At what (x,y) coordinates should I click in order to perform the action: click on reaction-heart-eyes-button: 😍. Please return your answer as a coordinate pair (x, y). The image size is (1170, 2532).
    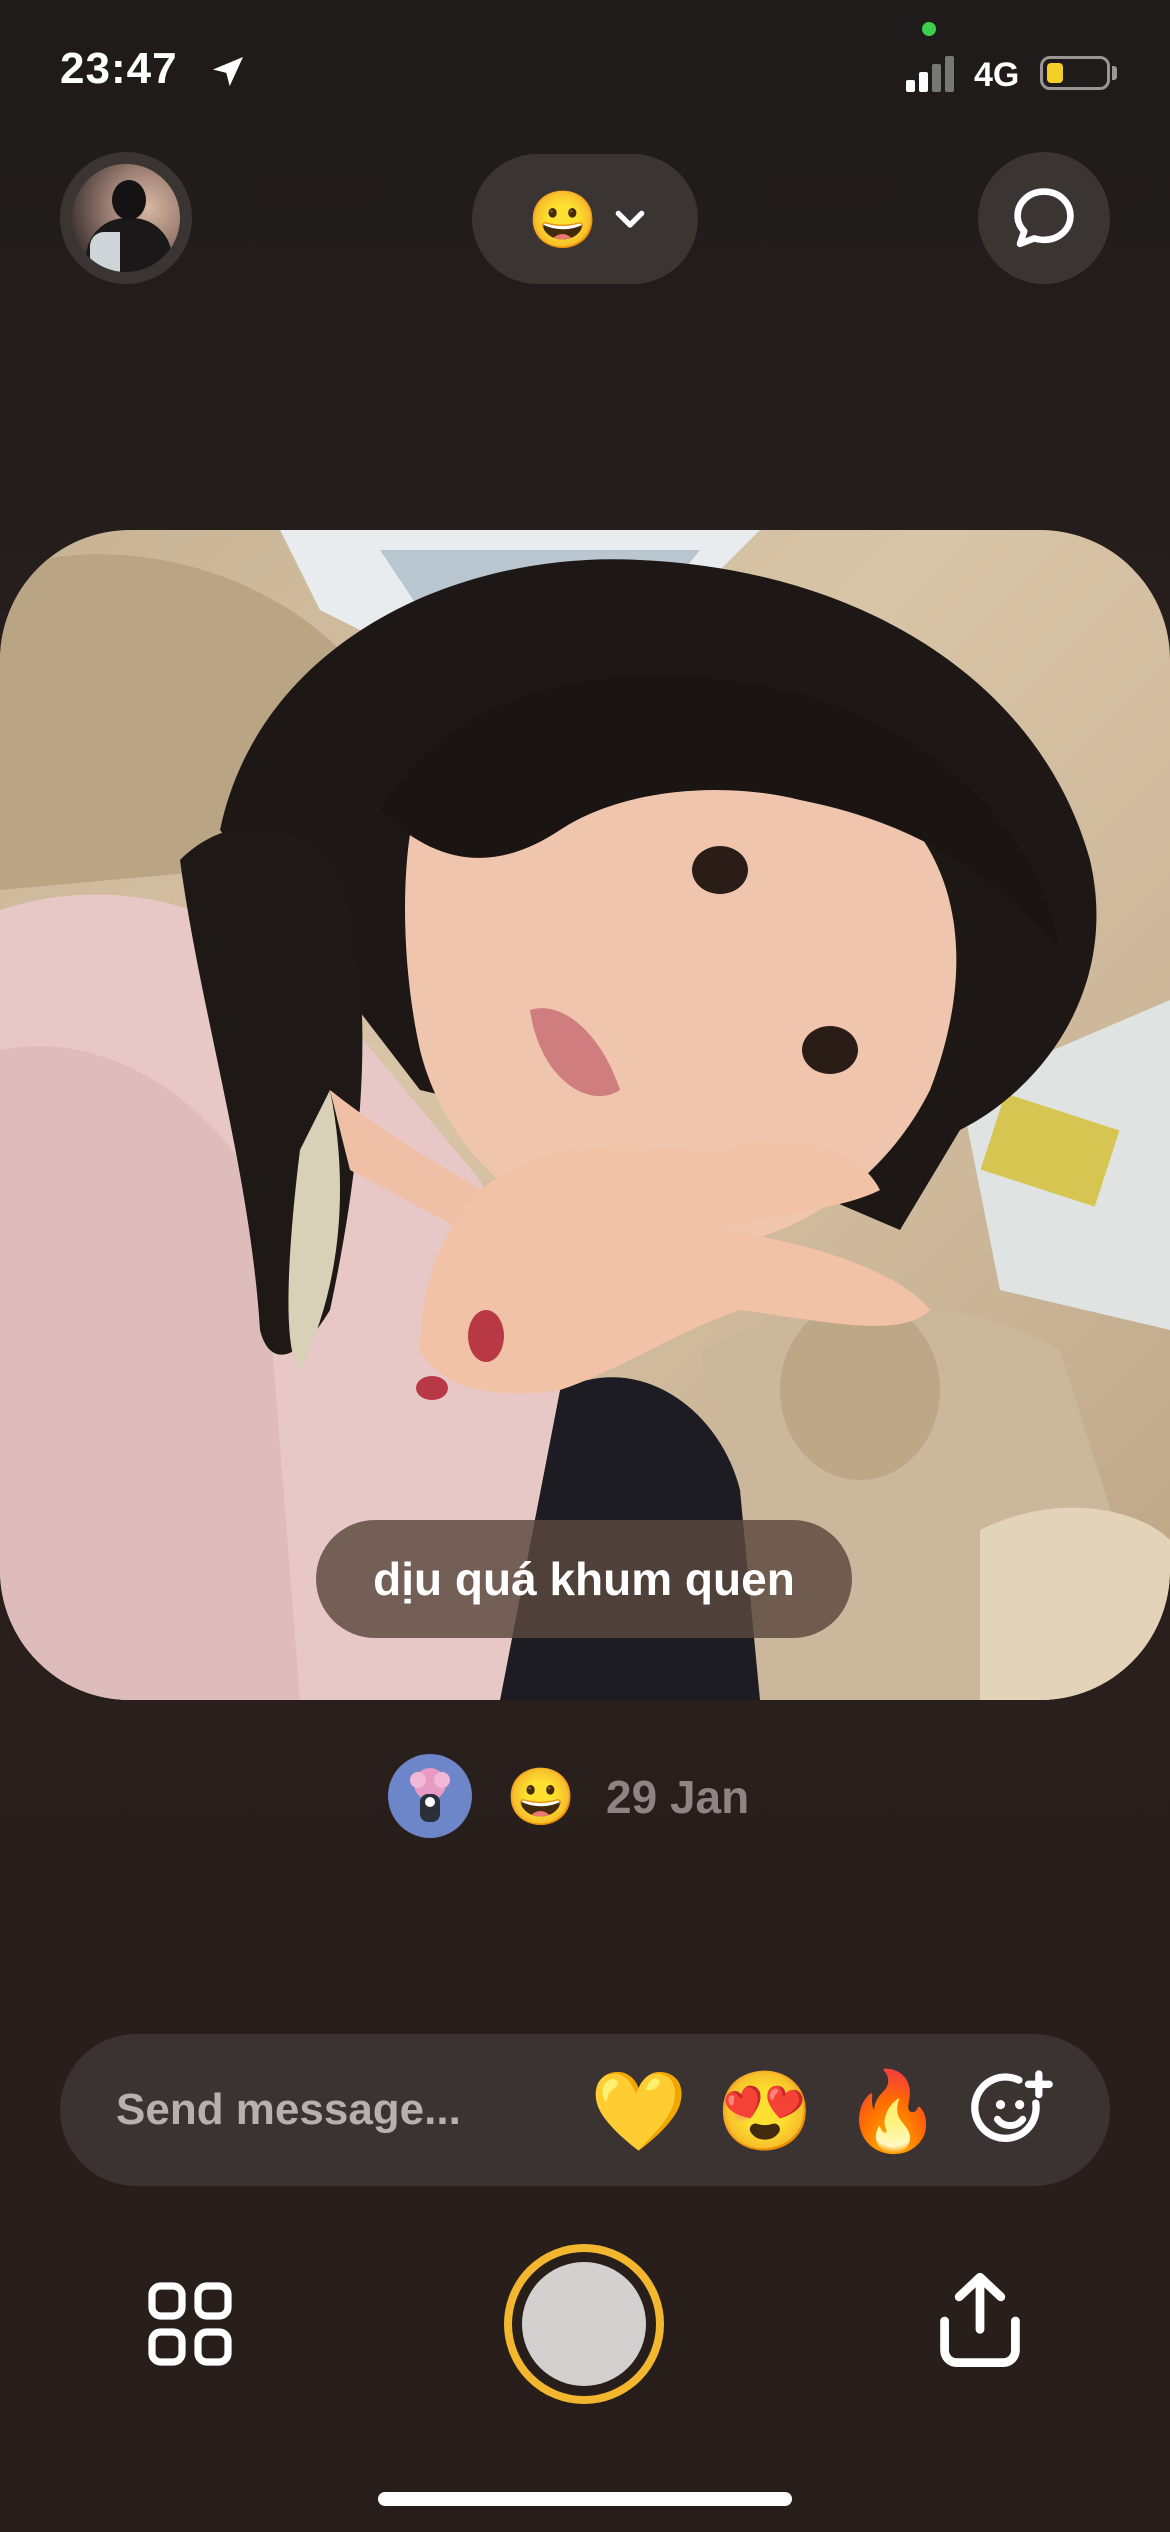
    Looking at the image, I should click on (764, 2111).